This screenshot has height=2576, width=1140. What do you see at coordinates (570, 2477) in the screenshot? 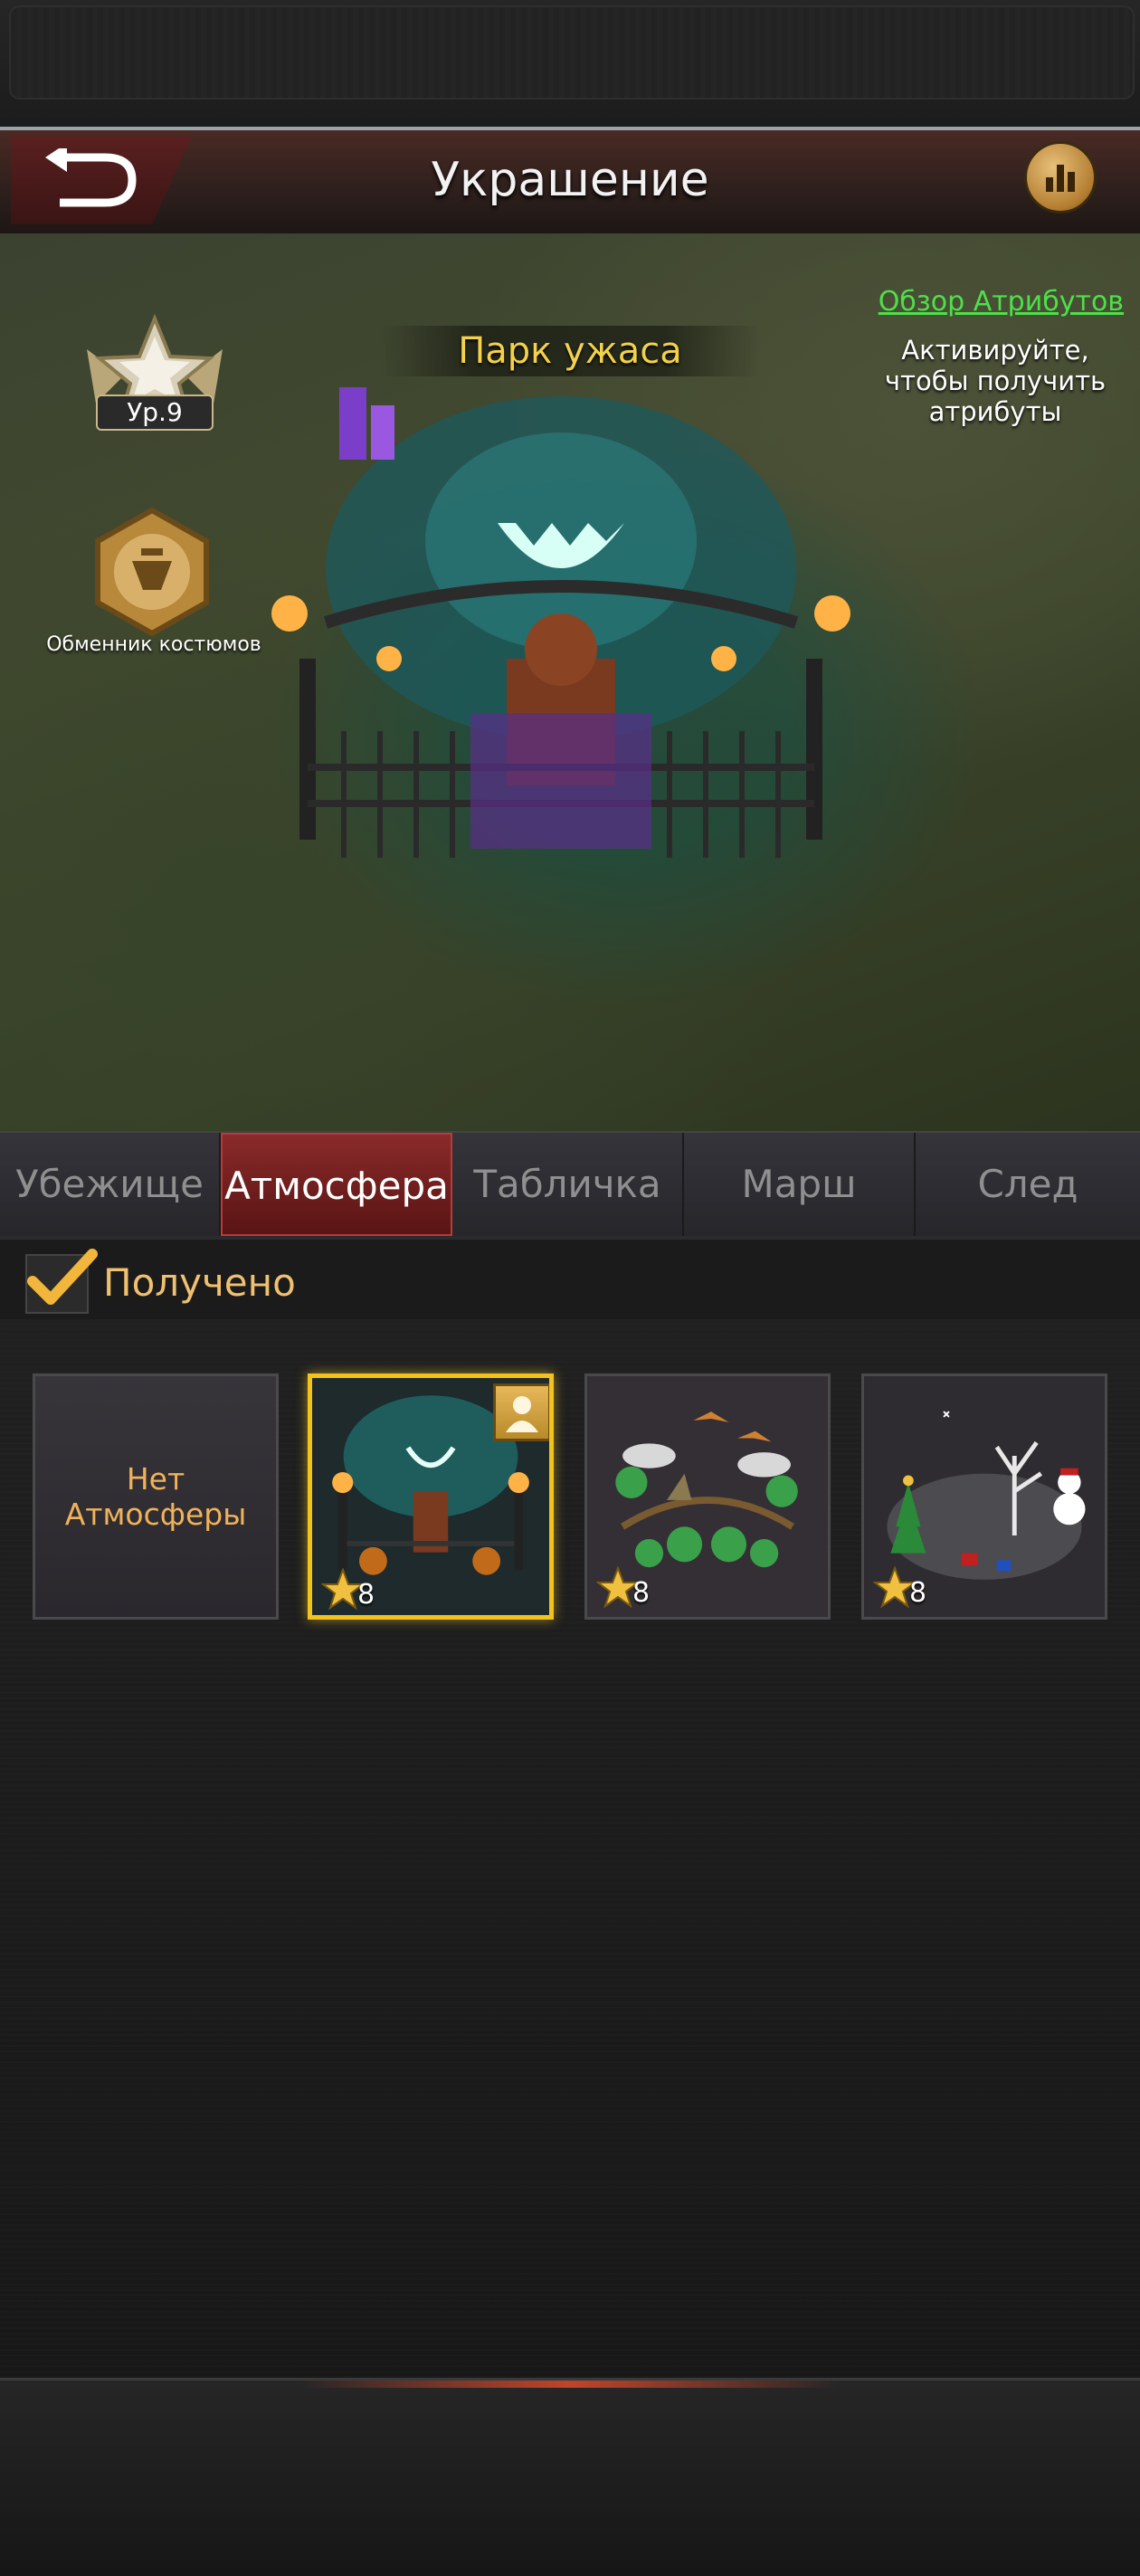
I see `bottom-bar` at bounding box center [570, 2477].